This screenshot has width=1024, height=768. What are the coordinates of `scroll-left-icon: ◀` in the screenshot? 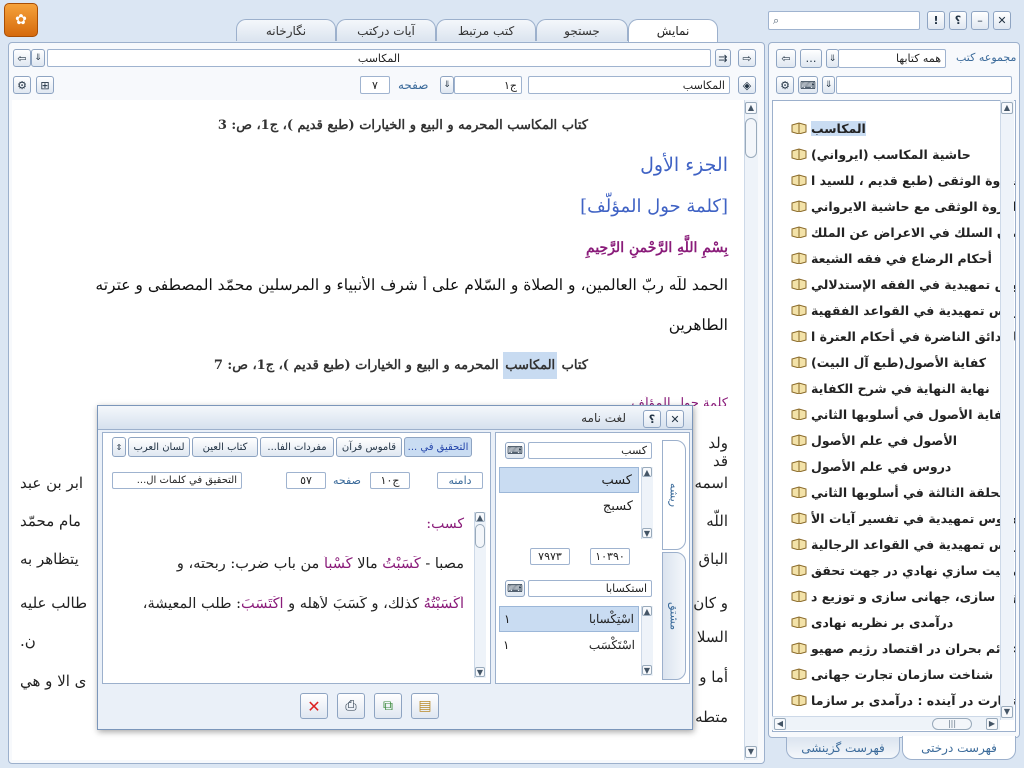 It's located at (780, 724).